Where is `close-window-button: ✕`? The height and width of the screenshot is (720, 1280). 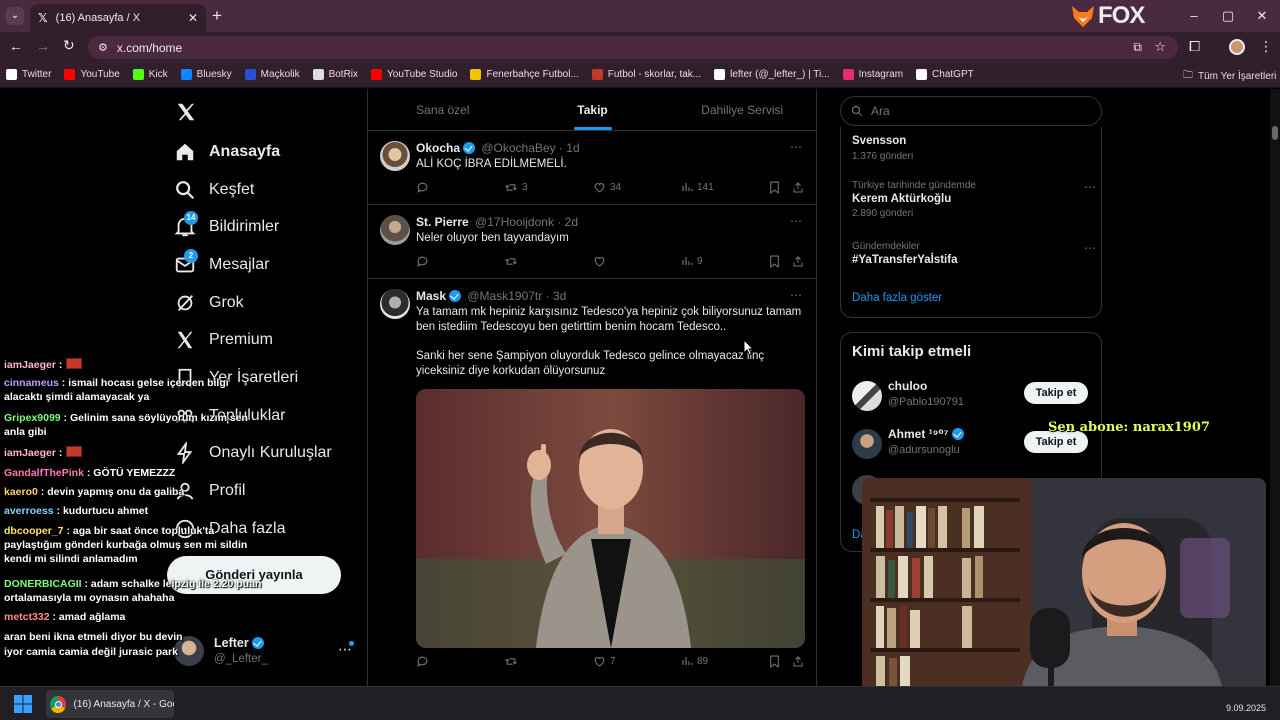
close-window-button: ✕ is located at coordinates (1262, 16).